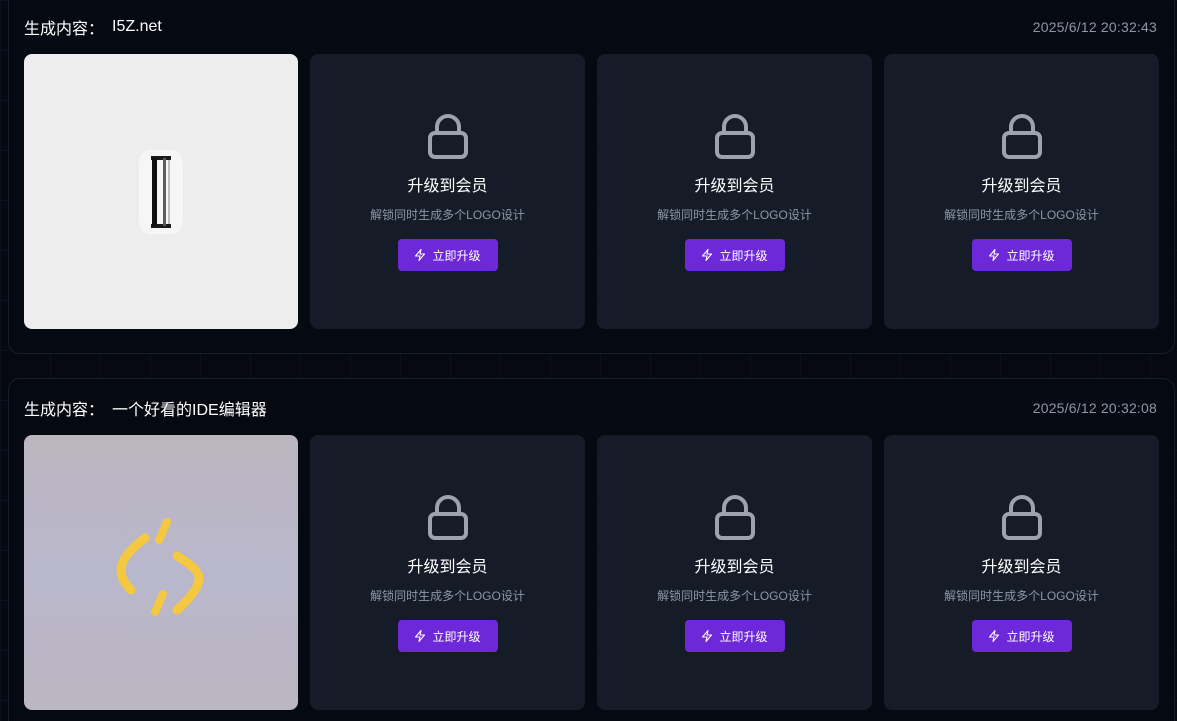 This screenshot has width=1177, height=721. Describe the element at coordinates (590, 408) in the screenshot. I see `result-header: 生成内容： 一个好看的IDE编辑器 2025/6/12 20:32:08` at that location.